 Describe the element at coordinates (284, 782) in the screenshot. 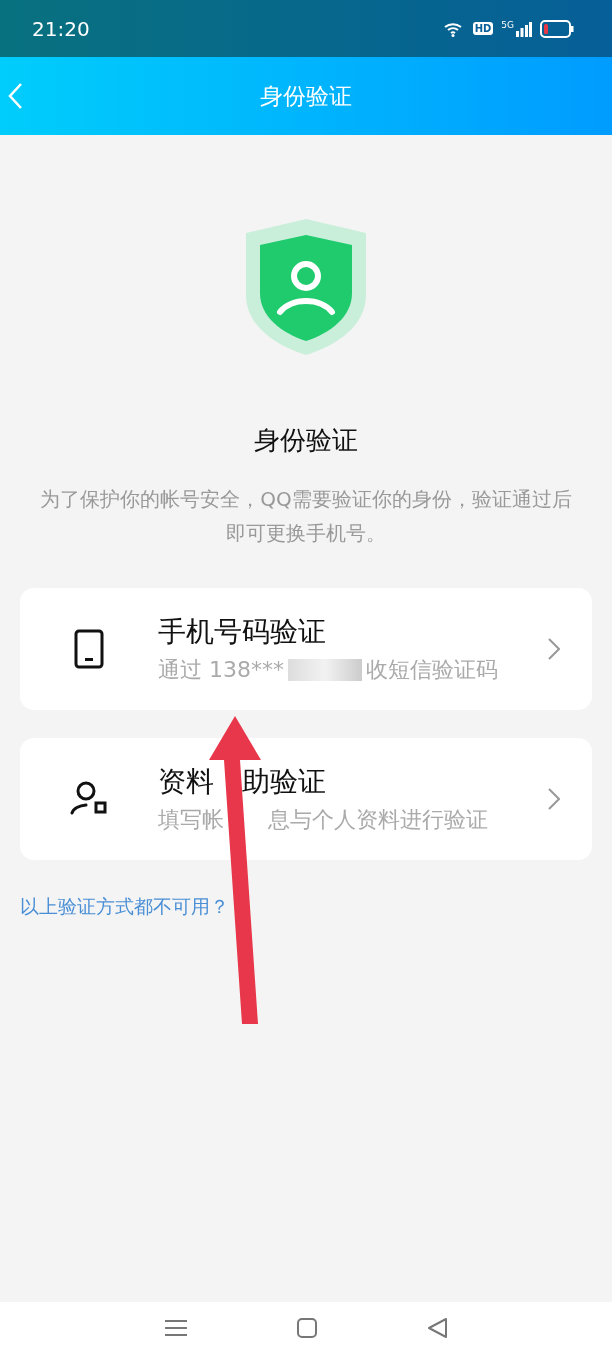

I see `option-title: 助验证` at that location.